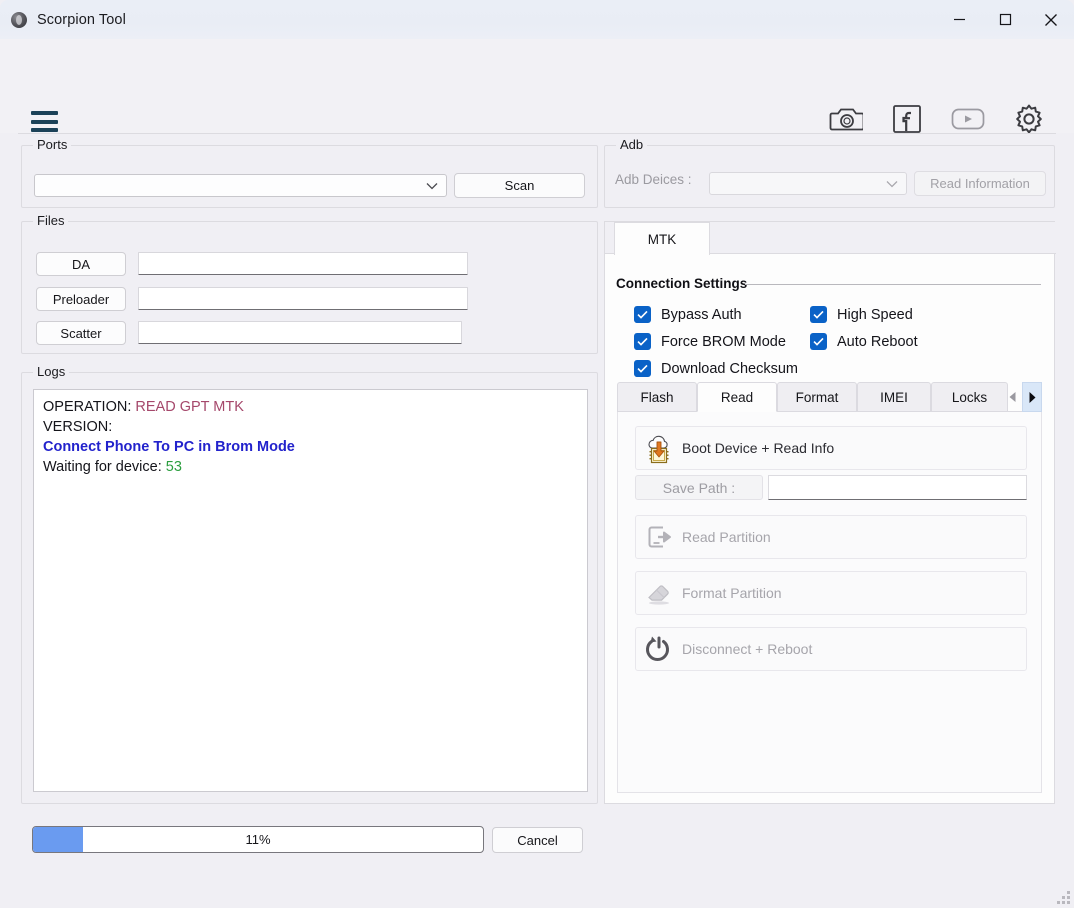 This screenshot has width=1074, height=908. Describe the element at coordinates (1029, 119) in the screenshot. I see `gear-icon` at that location.